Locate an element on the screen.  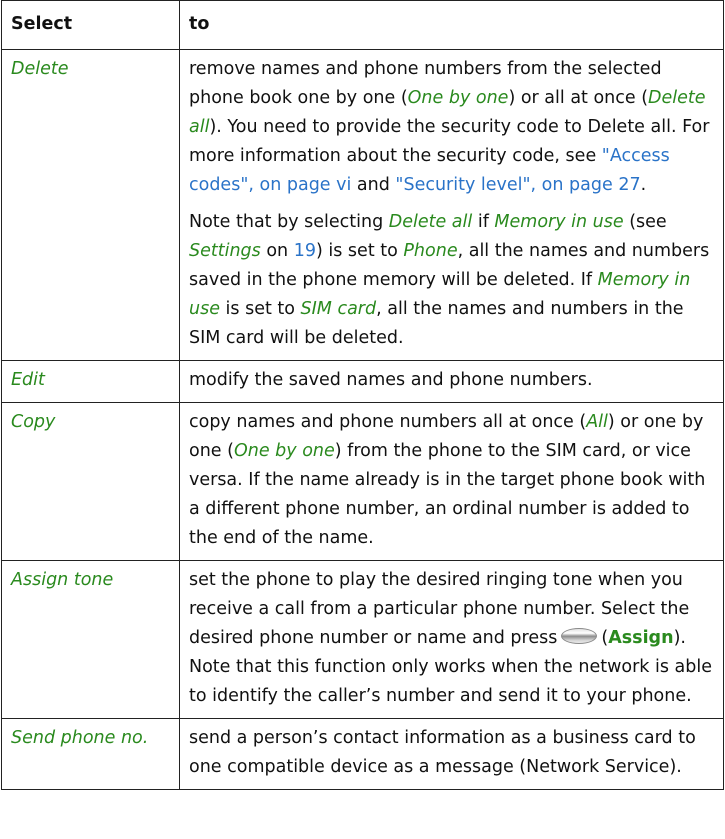
option-copy: Copy is located at coordinates (33, 422).